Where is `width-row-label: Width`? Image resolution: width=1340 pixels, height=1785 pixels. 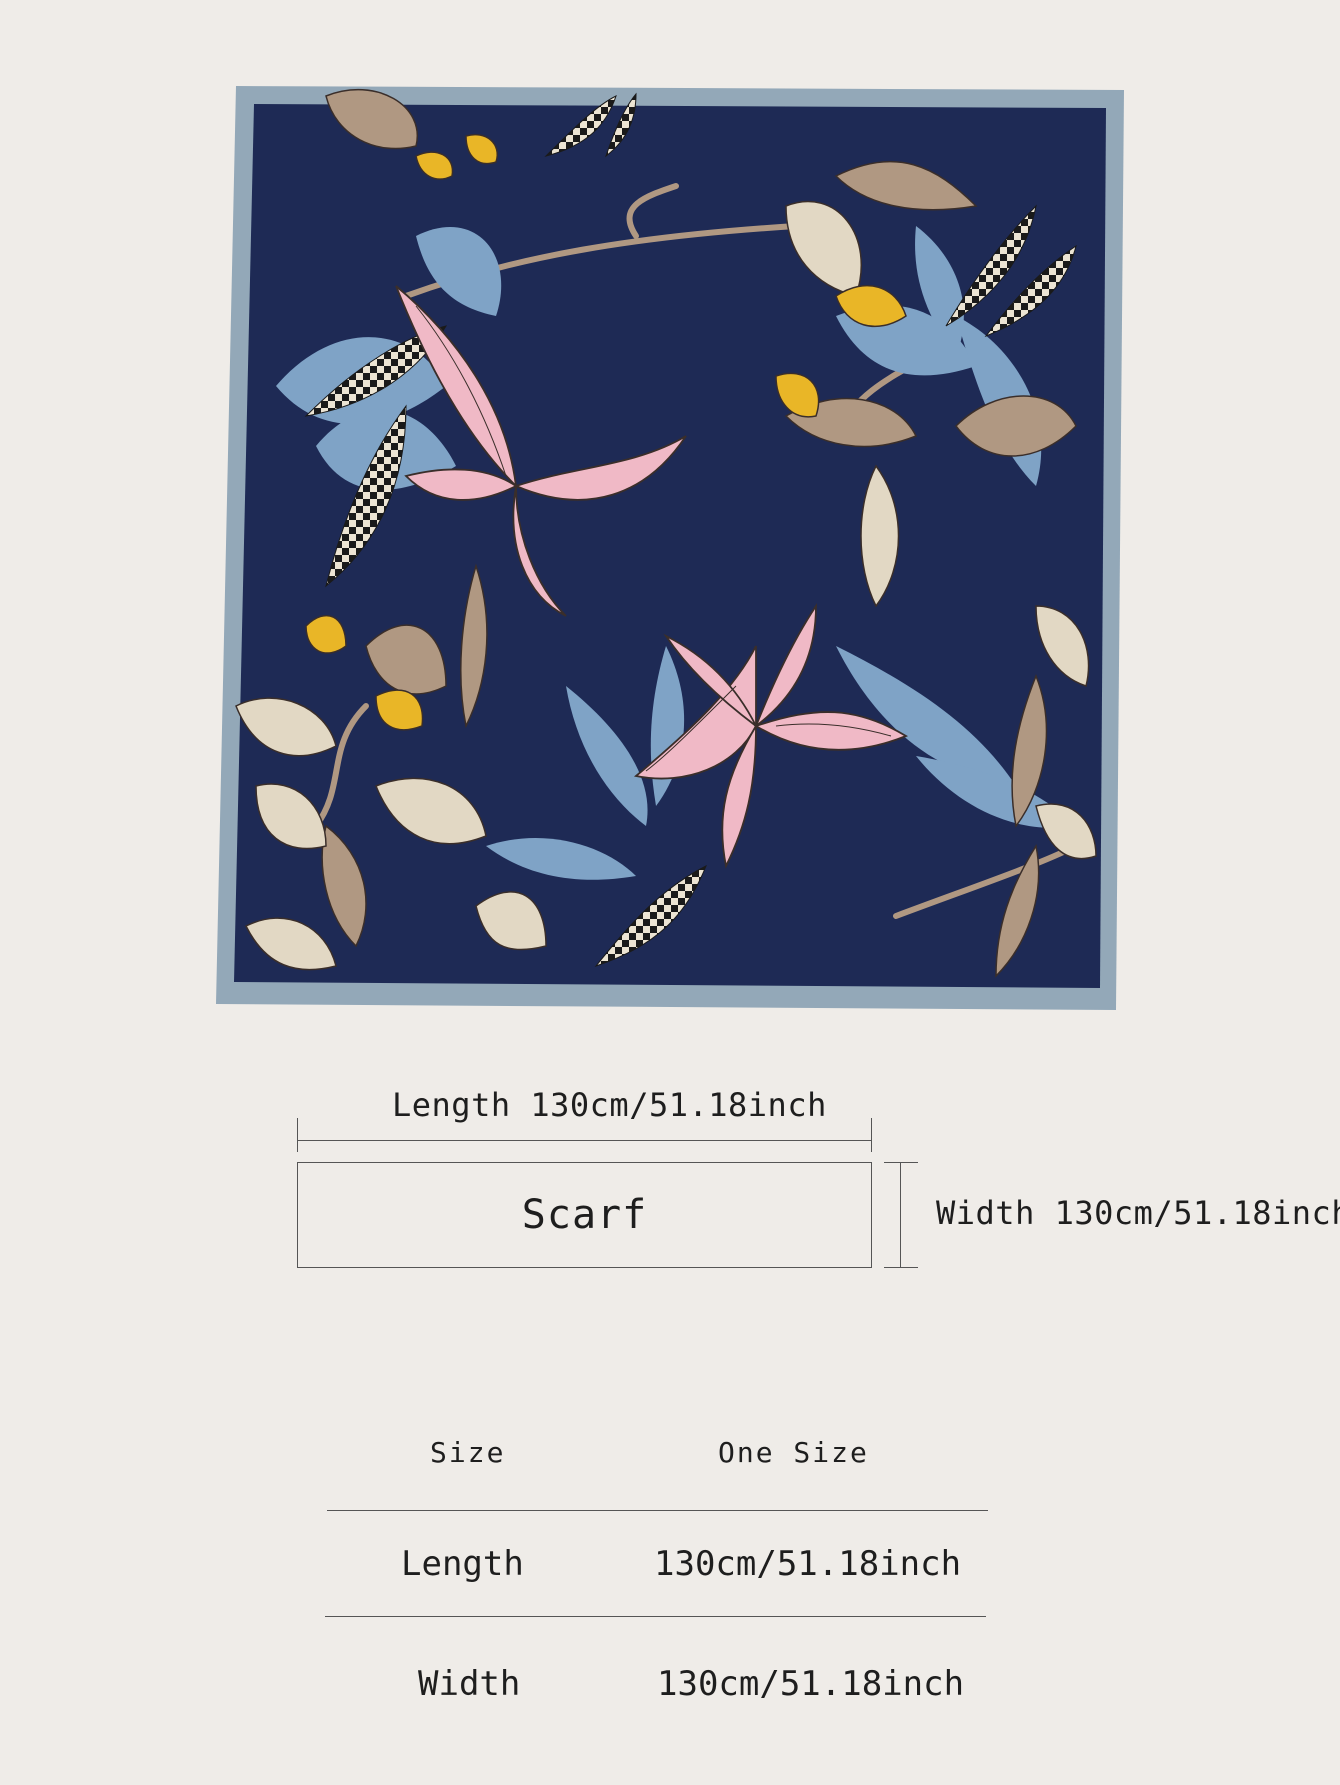
width-row-label: Width is located at coordinates (469, 1684).